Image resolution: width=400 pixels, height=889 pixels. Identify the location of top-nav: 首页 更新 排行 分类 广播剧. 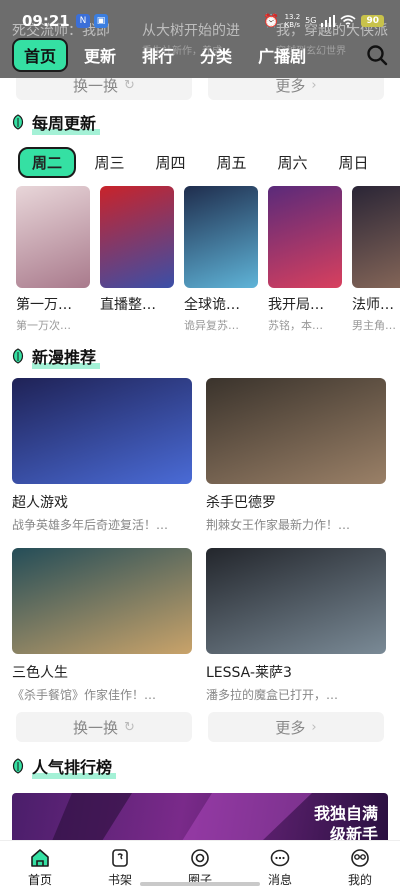
(172, 55).